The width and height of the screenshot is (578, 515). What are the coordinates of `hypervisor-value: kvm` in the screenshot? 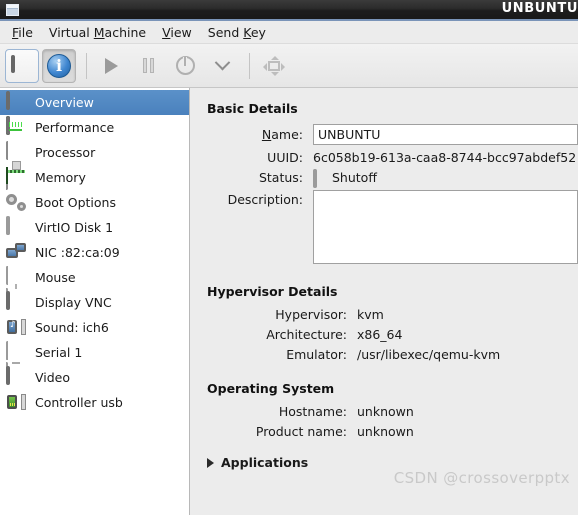 It's located at (370, 314).